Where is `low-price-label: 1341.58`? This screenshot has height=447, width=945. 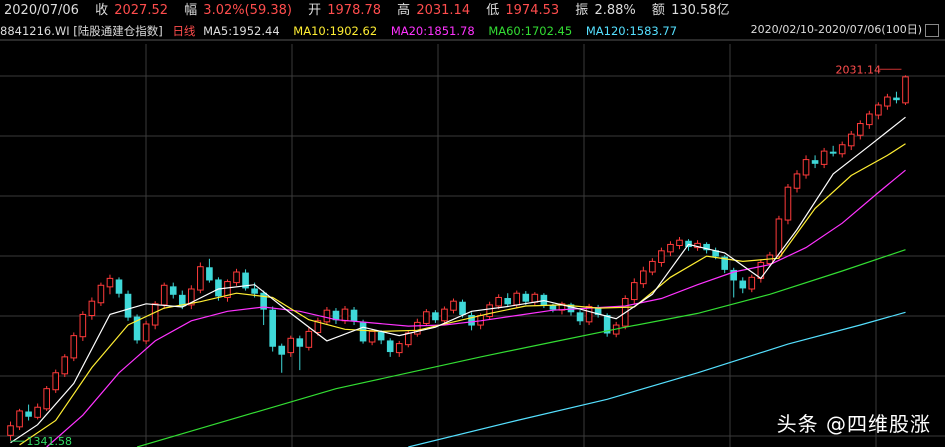
low-price-label: 1341.58 is located at coordinates (50, 441).